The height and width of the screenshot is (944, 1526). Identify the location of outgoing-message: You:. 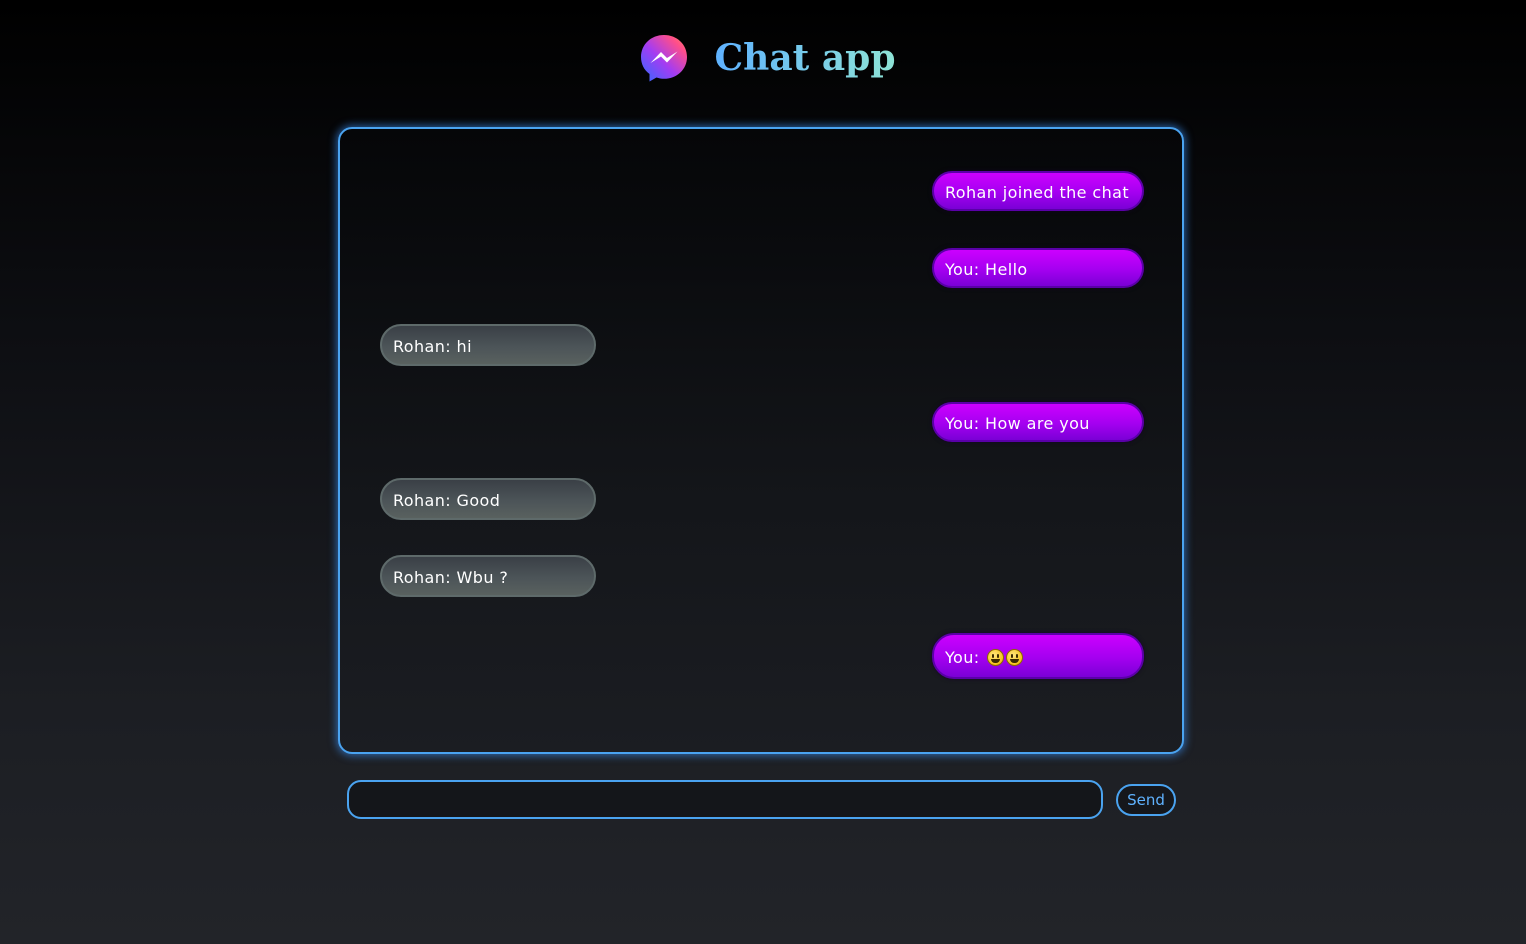
(1038, 656).